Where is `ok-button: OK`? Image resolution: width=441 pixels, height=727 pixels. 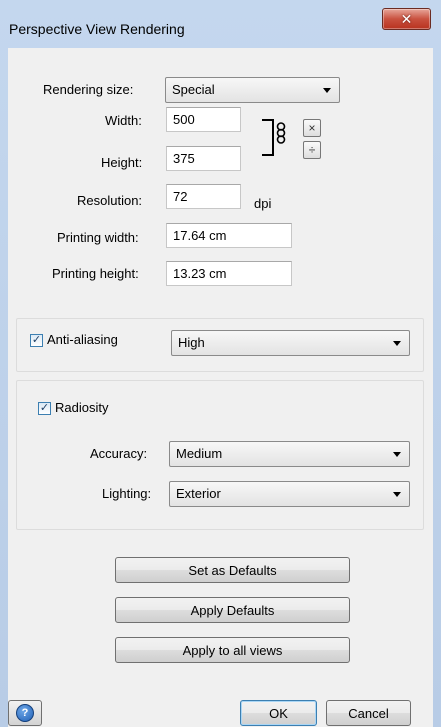
ok-button: OK is located at coordinates (278, 713).